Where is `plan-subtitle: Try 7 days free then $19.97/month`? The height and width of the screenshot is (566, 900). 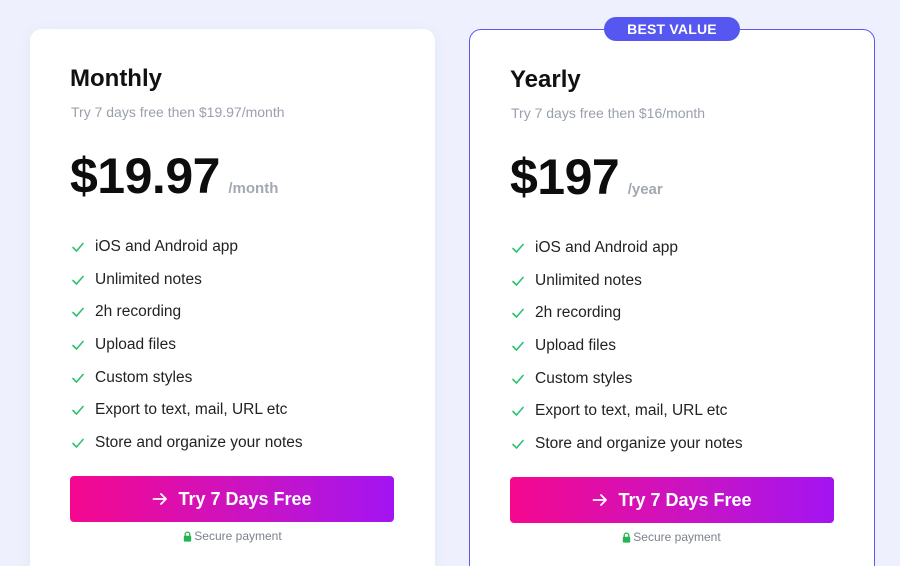 plan-subtitle: Try 7 days free then $19.97/month is located at coordinates (178, 112).